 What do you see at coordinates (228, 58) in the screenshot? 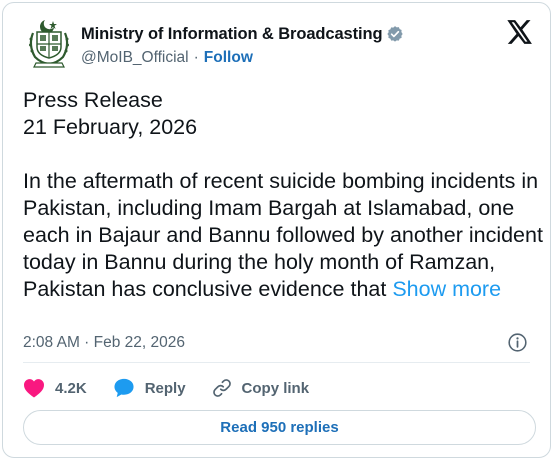
I see `follow-button: Follow` at bounding box center [228, 58].